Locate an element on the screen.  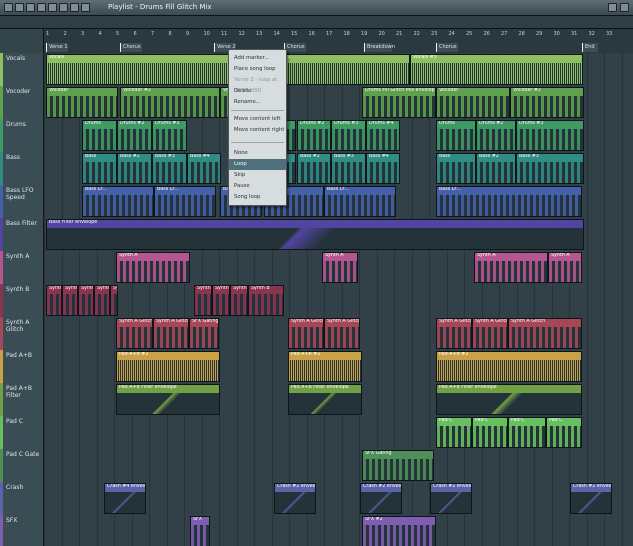
pattern-clip: Crash #4 envelope is located at coordinates (125, 498).